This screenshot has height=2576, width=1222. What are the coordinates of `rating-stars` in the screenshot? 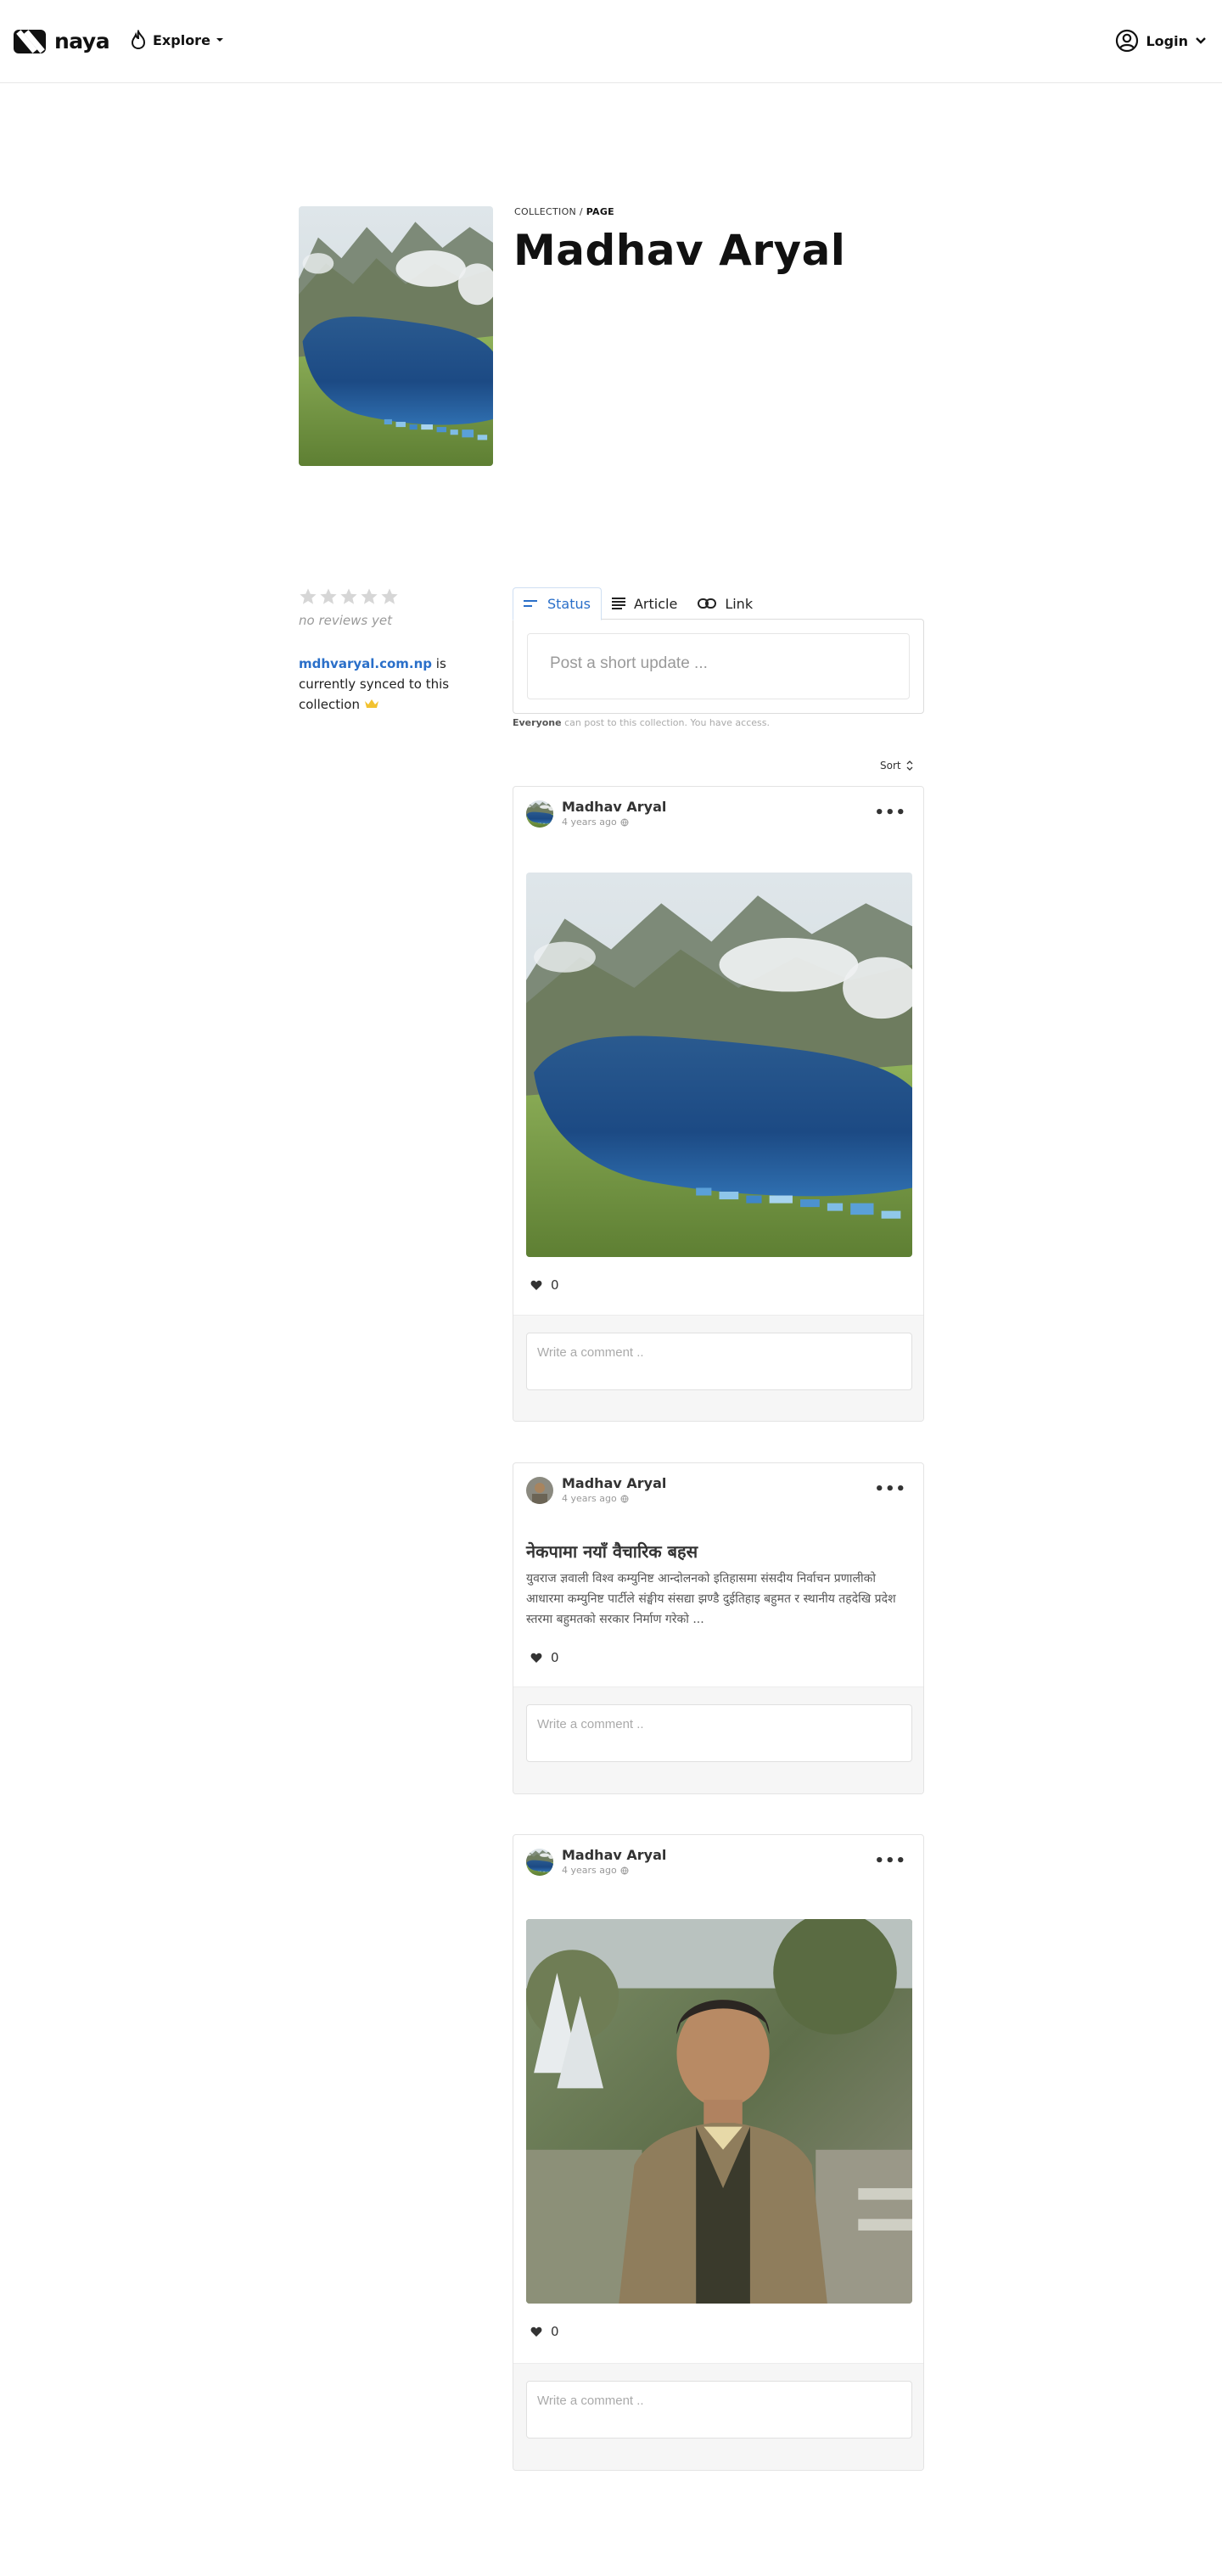 It's located at (349, 596).